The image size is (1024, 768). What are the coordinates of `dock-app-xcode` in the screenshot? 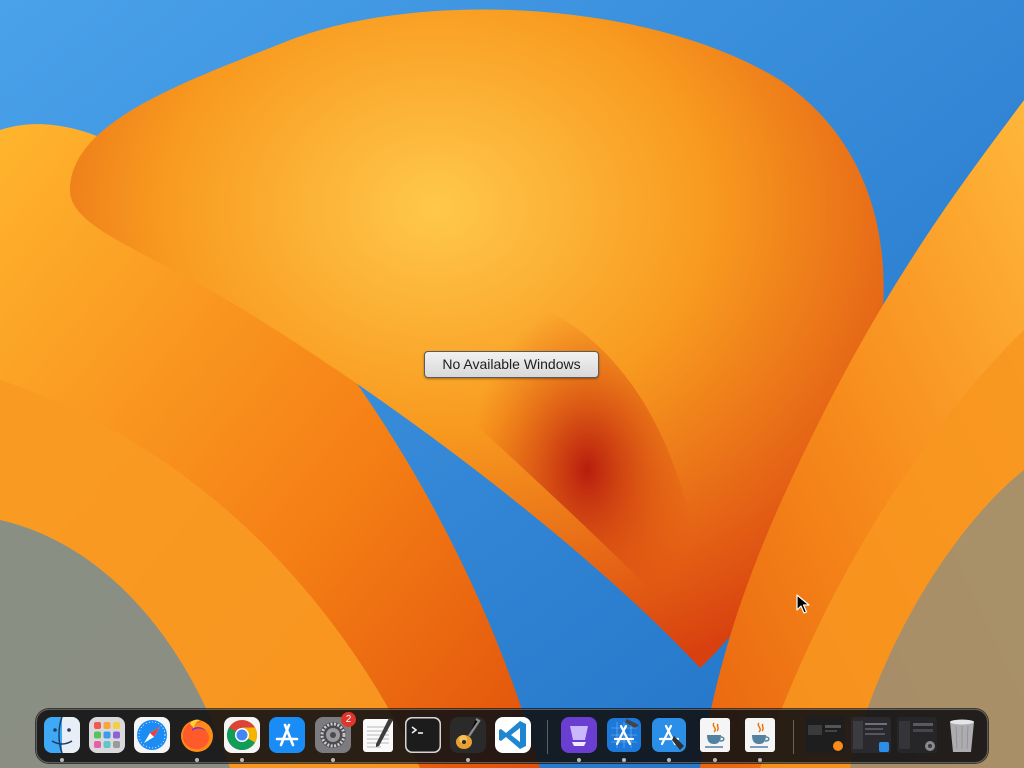 It's located at (624, 739).